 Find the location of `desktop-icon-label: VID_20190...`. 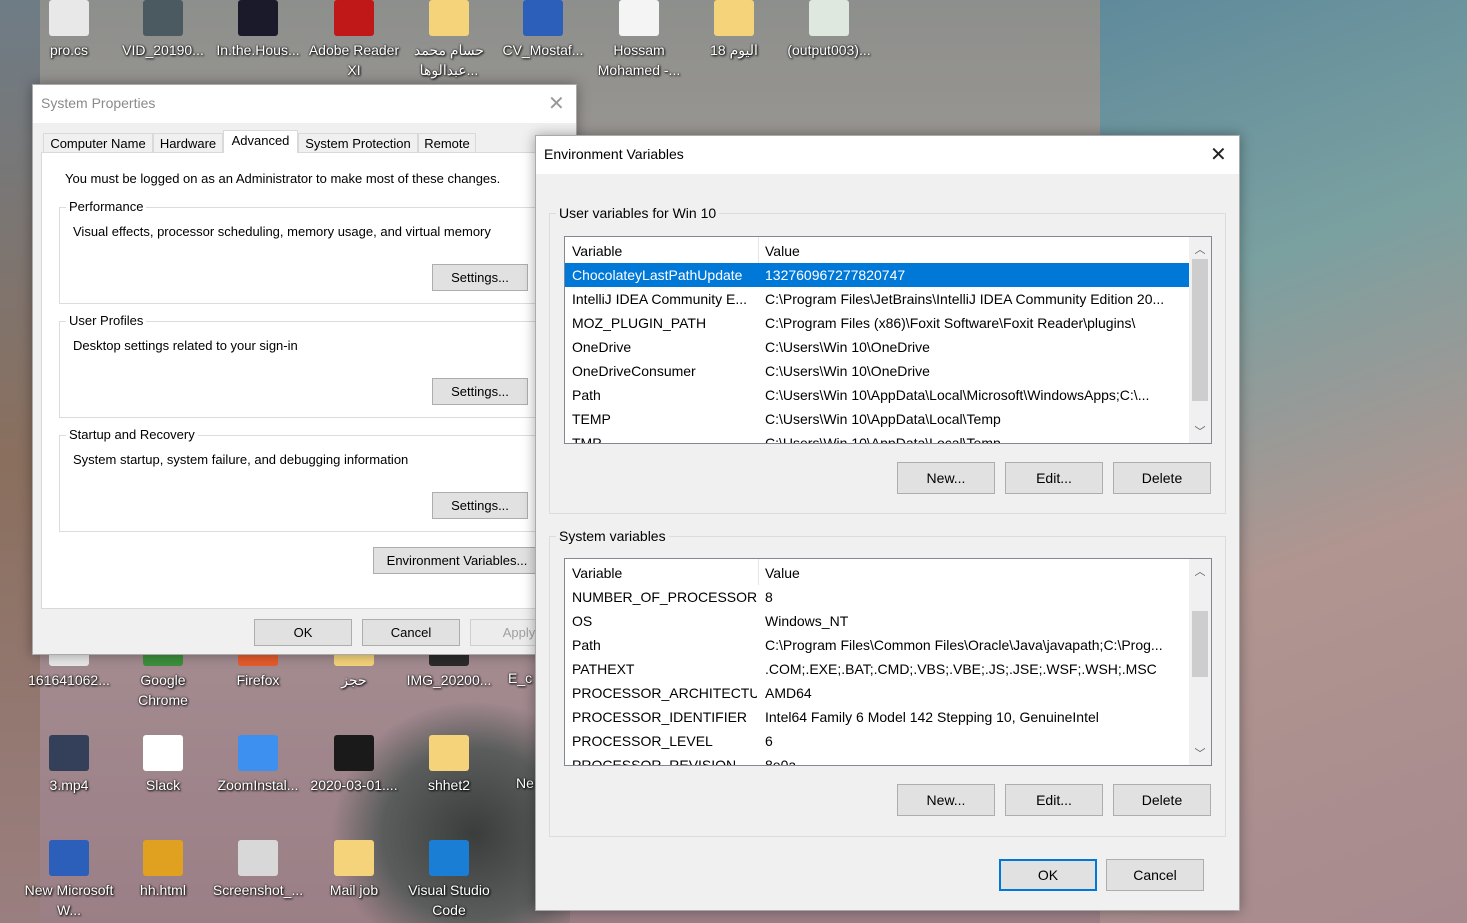

desktop-icon-label: VID_20190... is located at coordinates (163, 50).